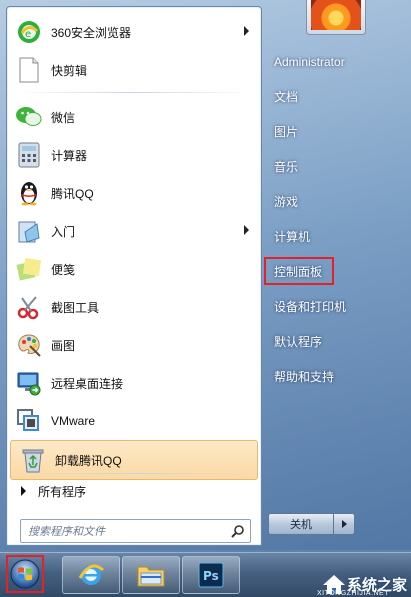  I want to click on file-explorer-icon, so click(151, 576).